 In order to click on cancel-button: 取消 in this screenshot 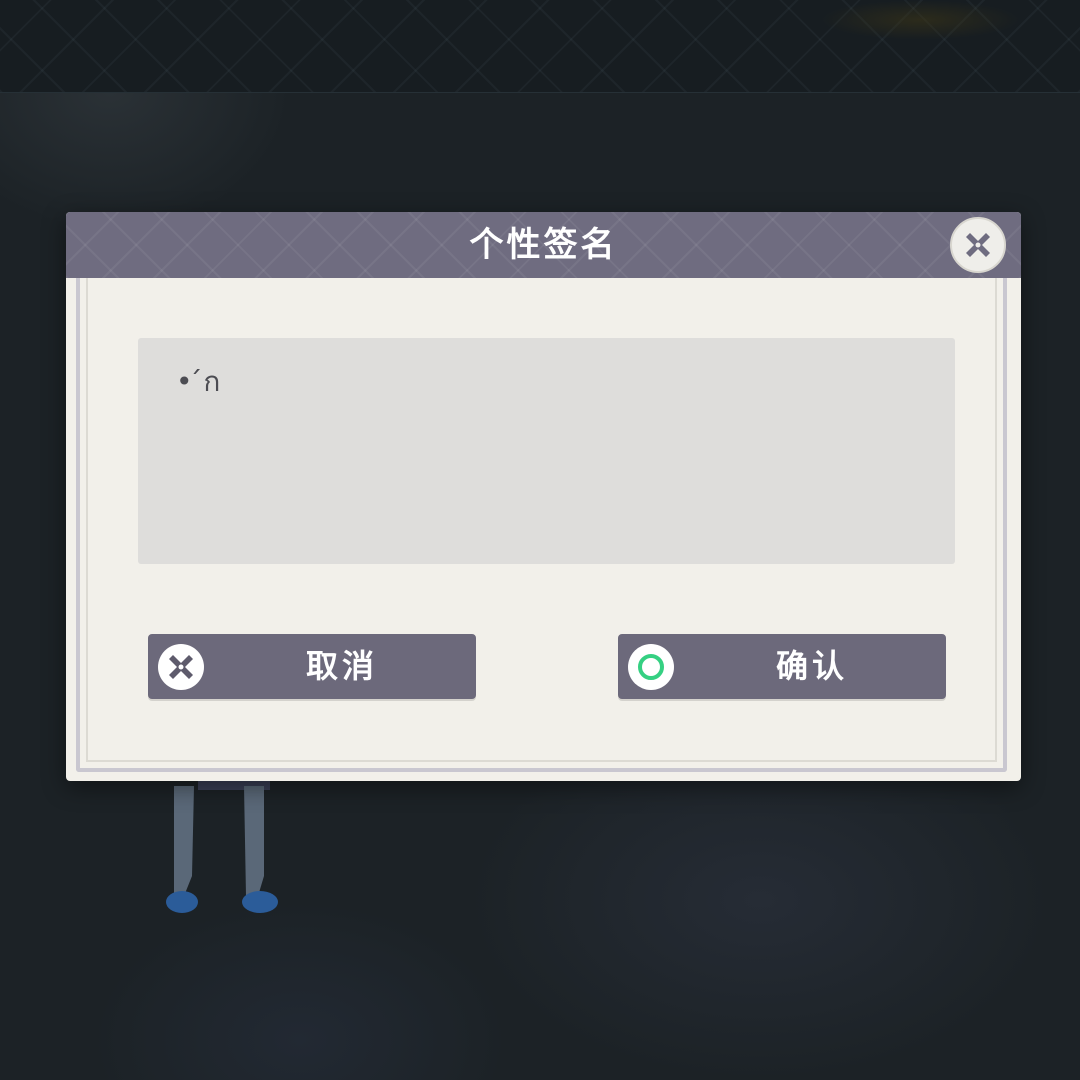, I will do `click(312, 666)`.